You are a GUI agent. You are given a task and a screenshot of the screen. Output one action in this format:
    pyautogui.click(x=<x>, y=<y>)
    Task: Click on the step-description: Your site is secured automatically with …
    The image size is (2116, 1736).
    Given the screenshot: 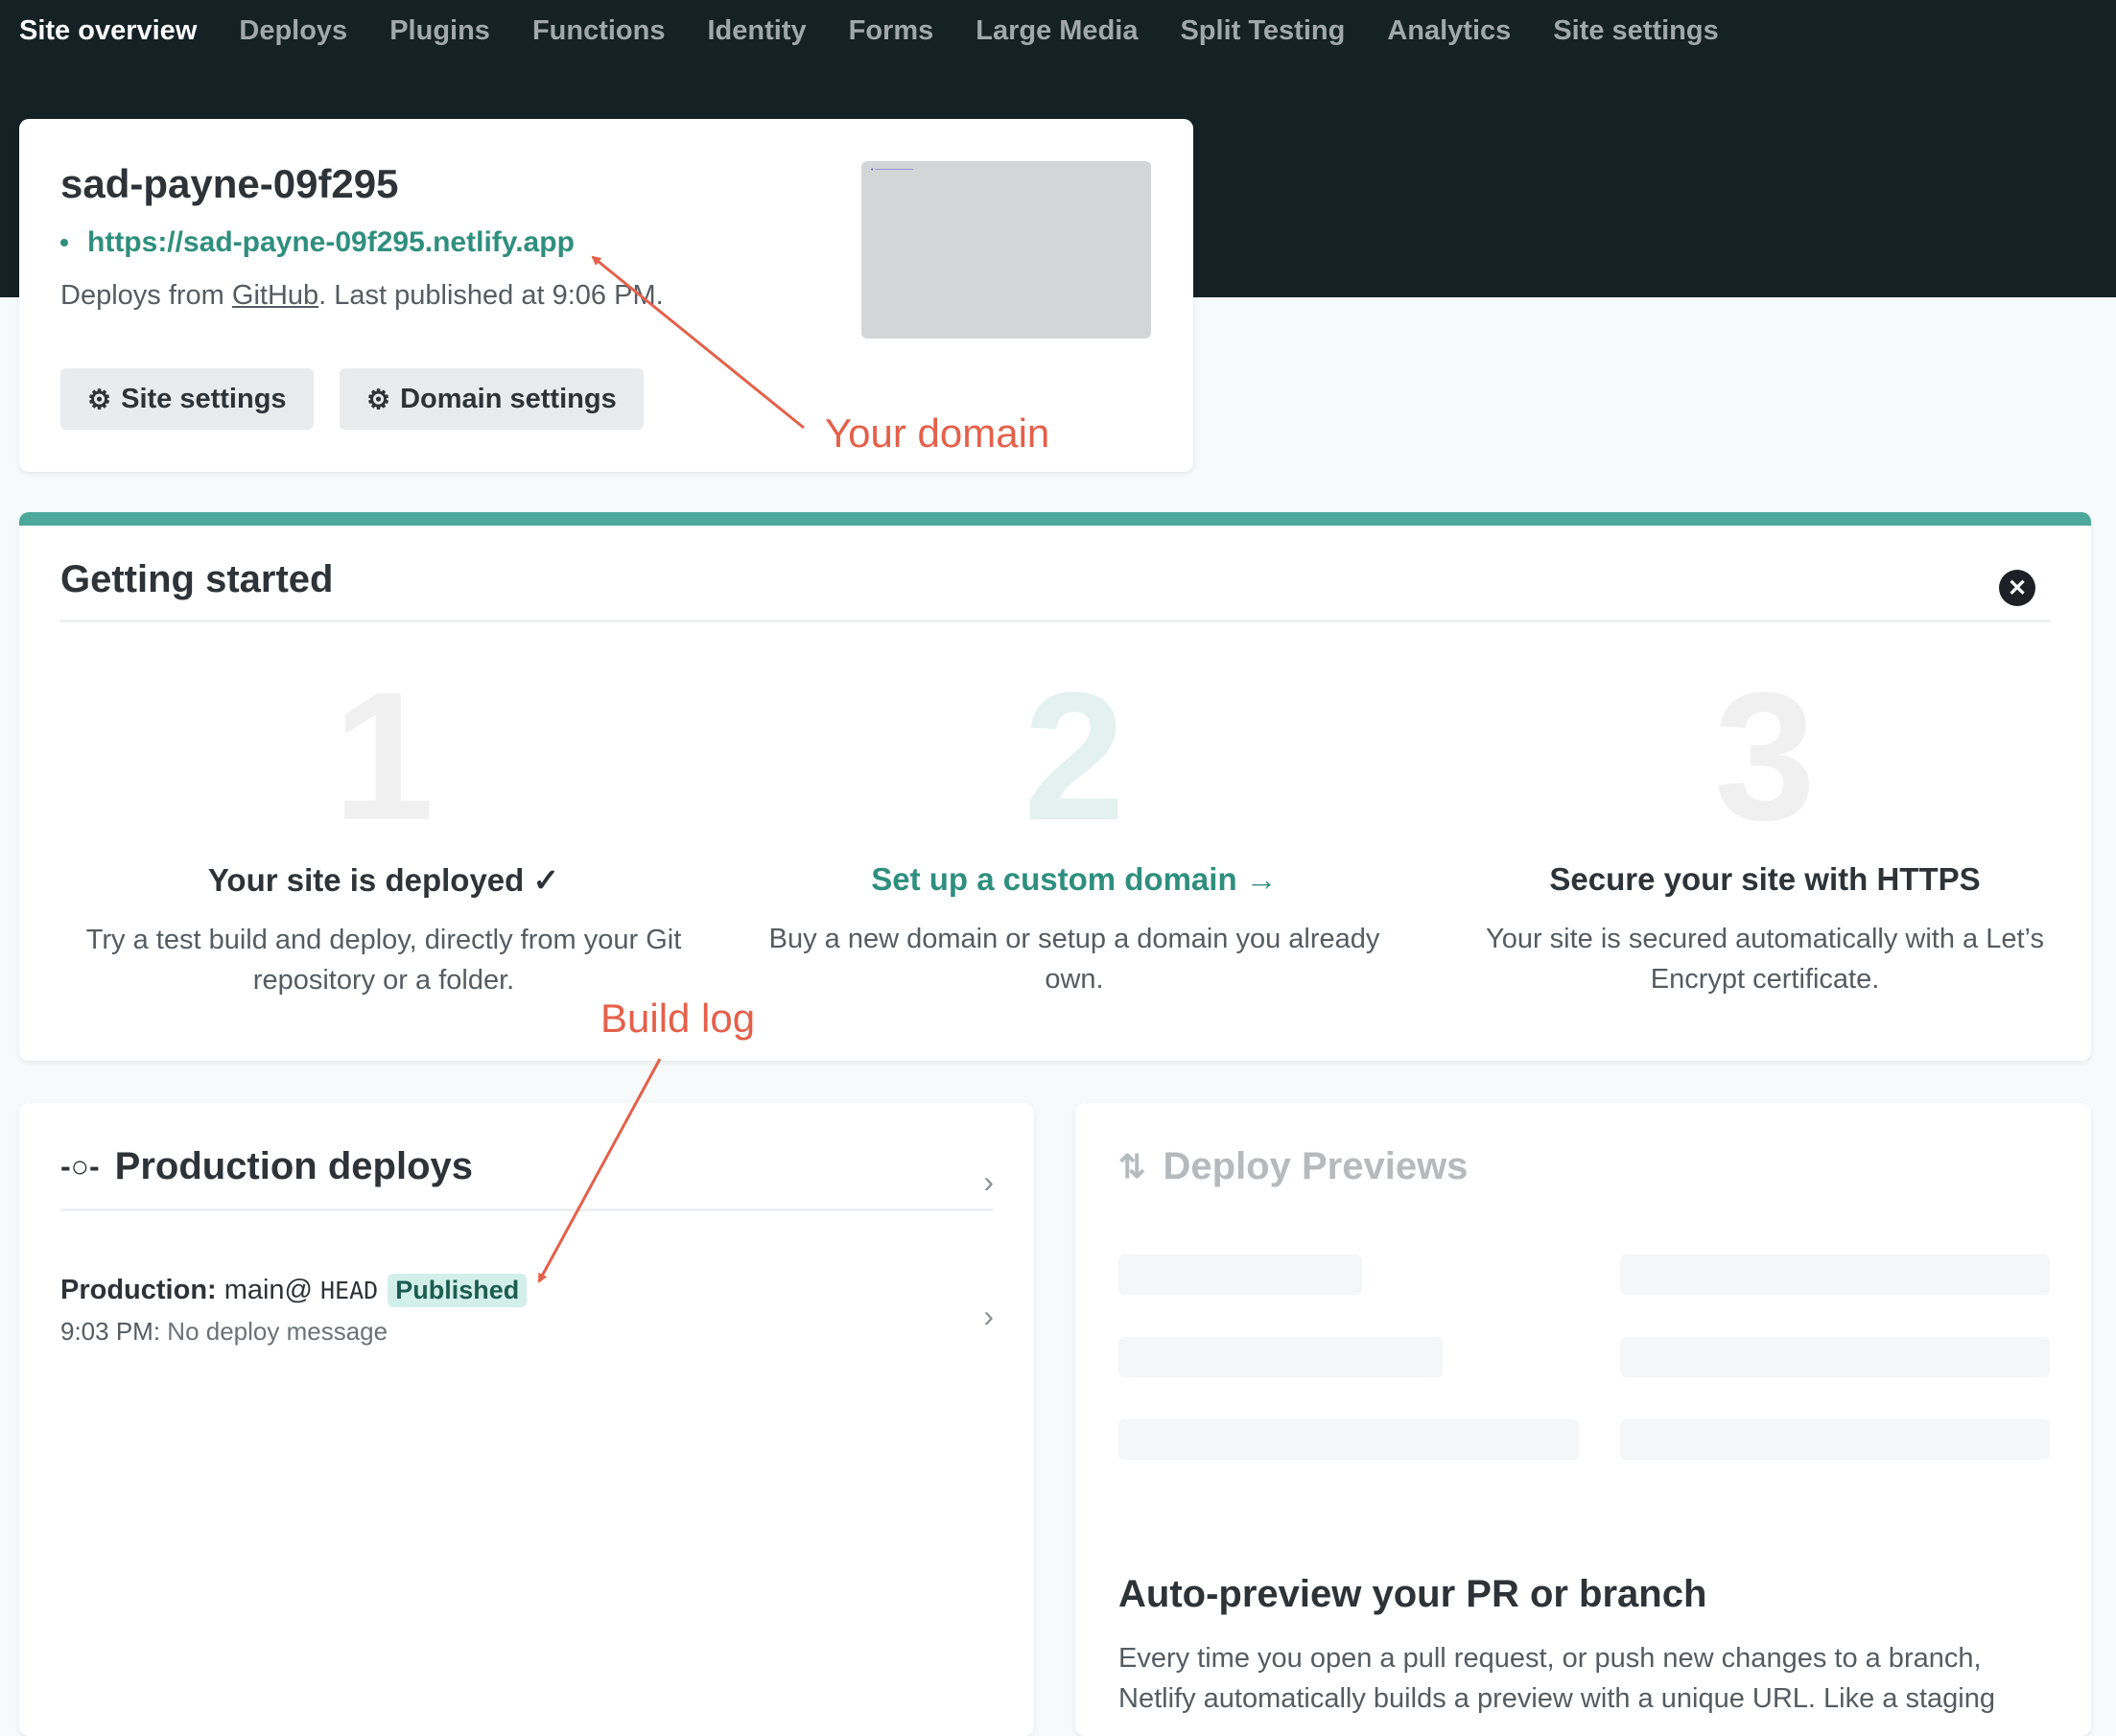 What is the action you would take?
    pyautogui.click(x=1765, y=959)
    